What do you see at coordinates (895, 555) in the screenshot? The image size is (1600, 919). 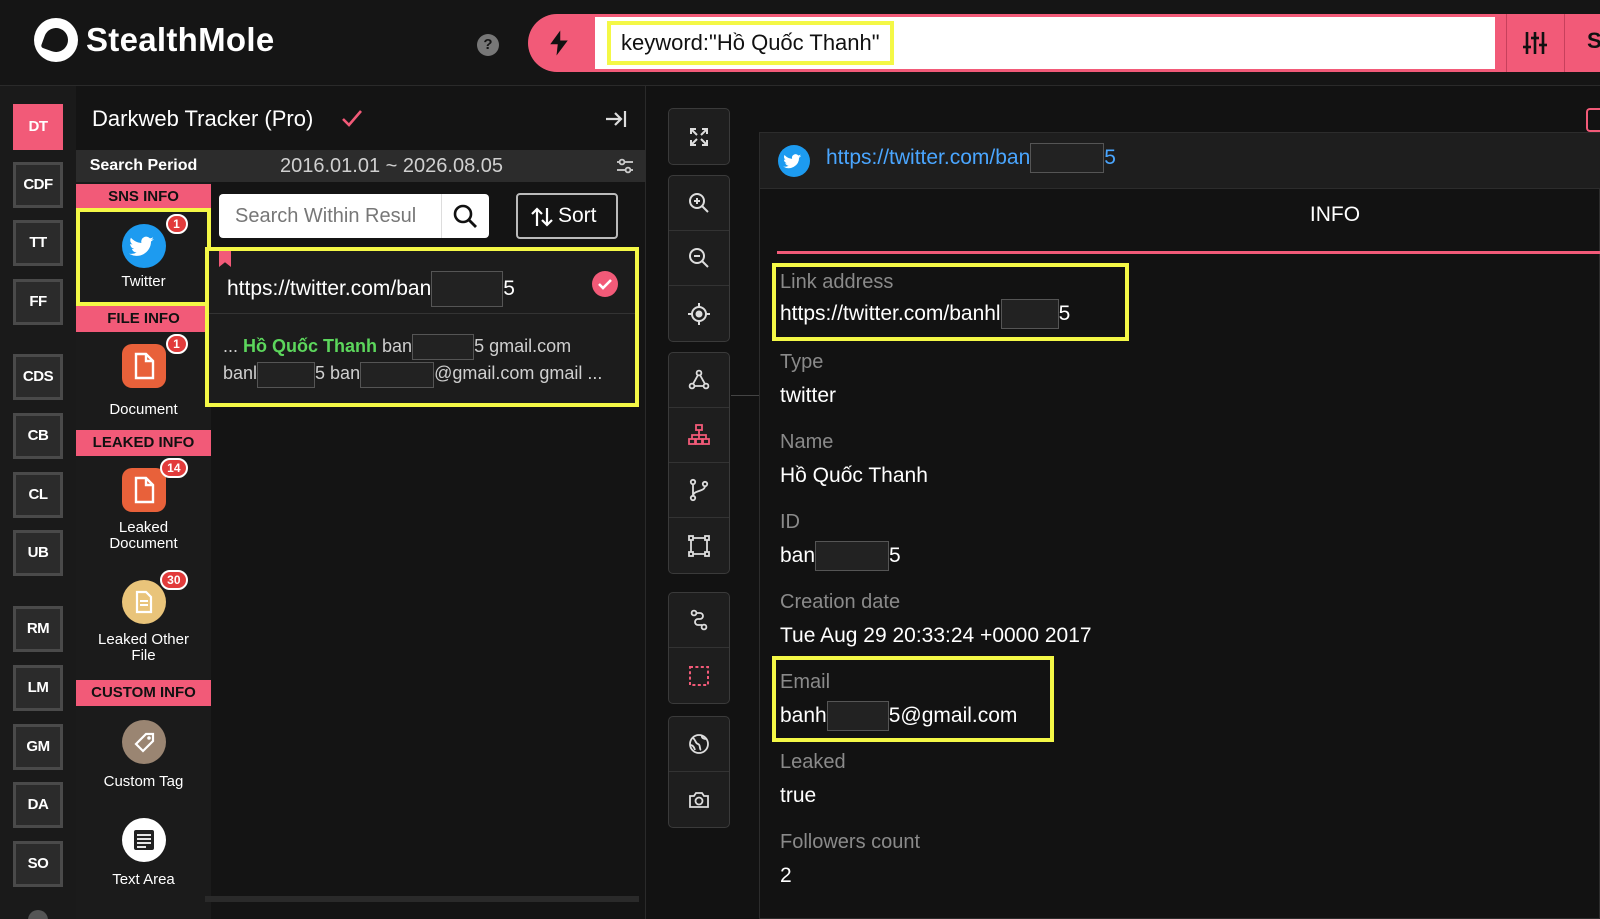 I see `id-suffix: 5` at bounding box center [895, 555].